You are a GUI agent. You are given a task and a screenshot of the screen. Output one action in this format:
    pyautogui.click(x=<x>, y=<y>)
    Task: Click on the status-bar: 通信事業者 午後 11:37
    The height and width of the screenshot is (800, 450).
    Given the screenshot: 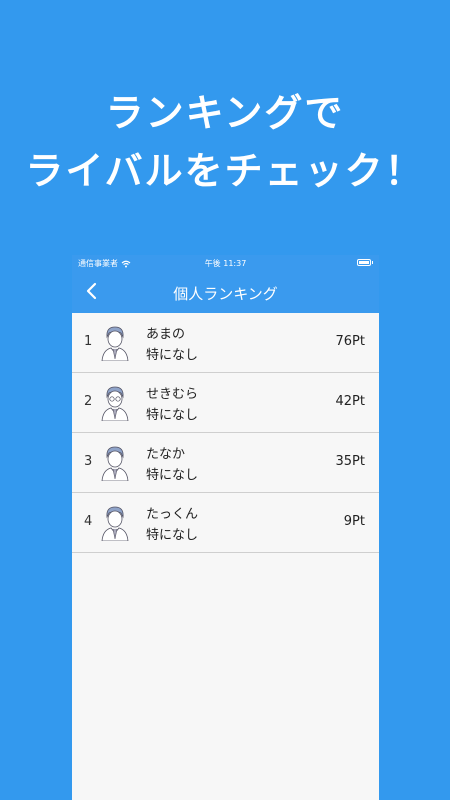 What is the action you would take?
    pyautogui.click(x=225, y=263)
    